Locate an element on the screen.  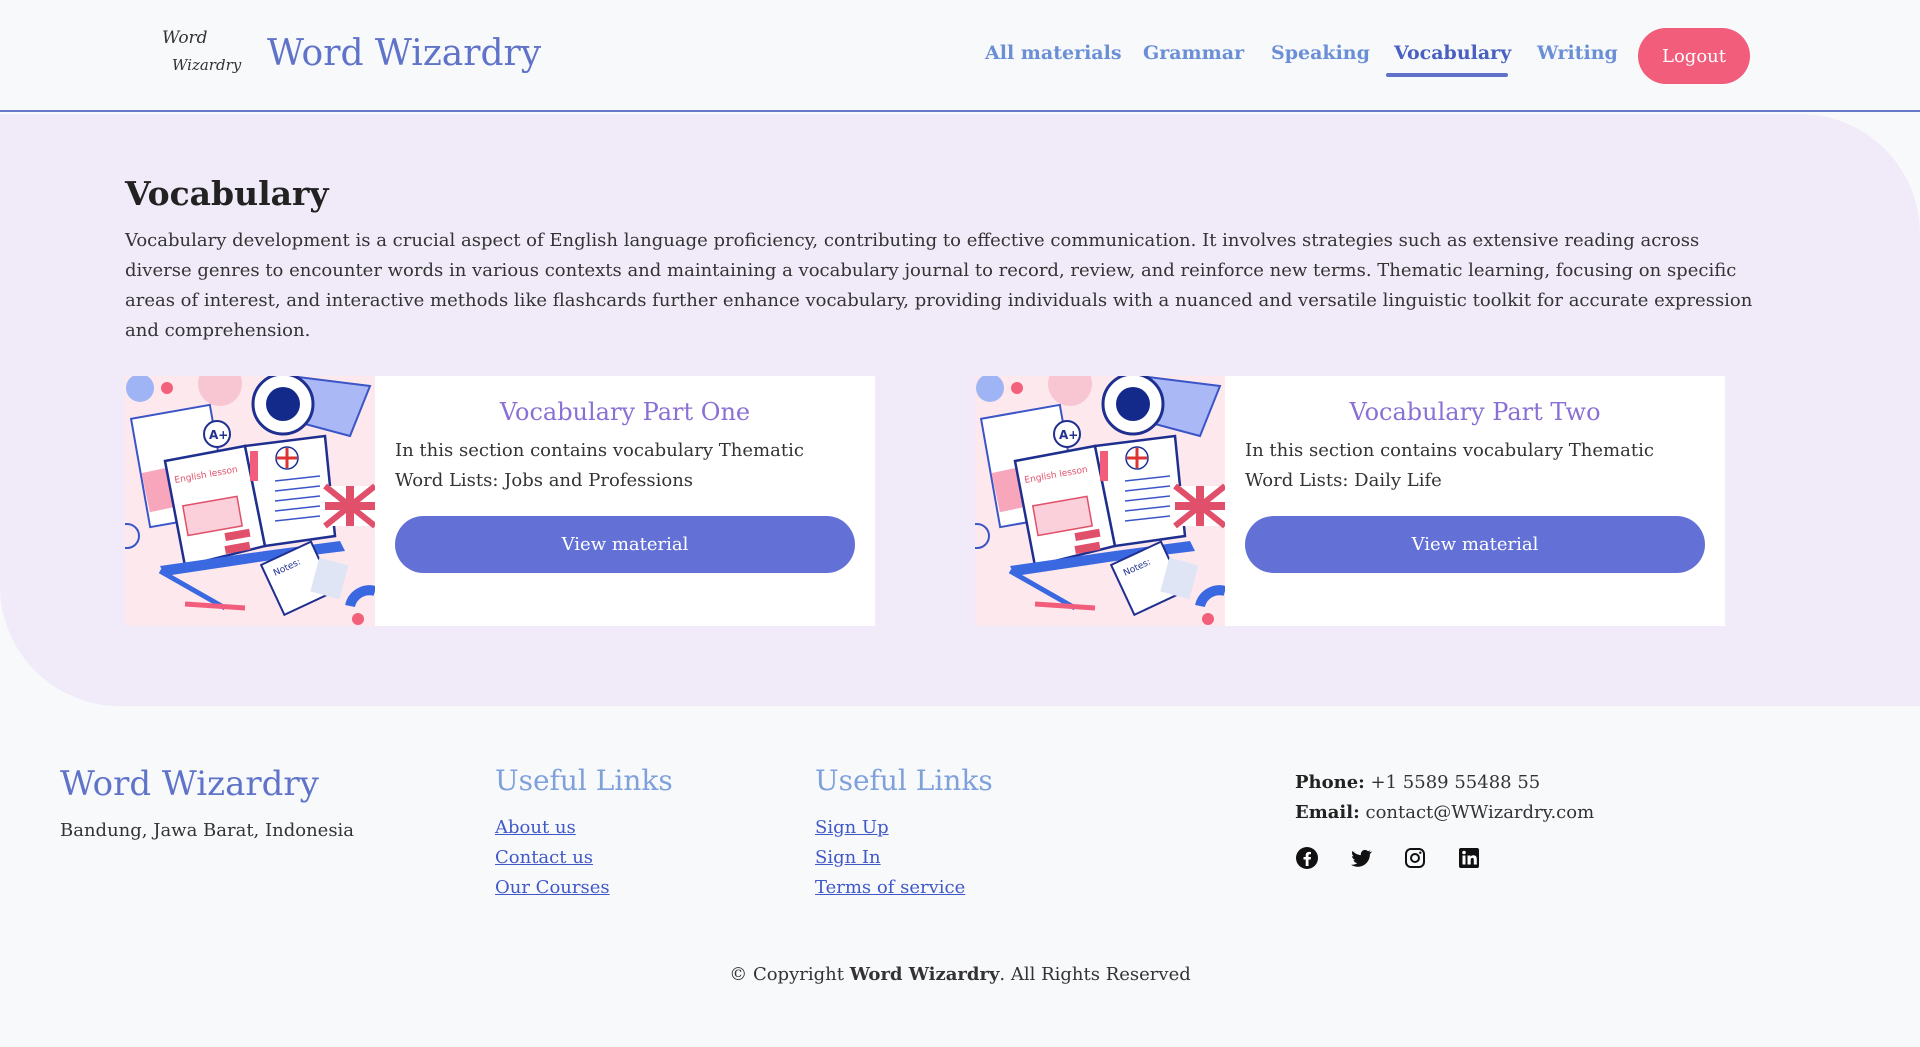
footer-address: Bandung, Jawa Barat, Indonesia is located at coordinates (207, 830).